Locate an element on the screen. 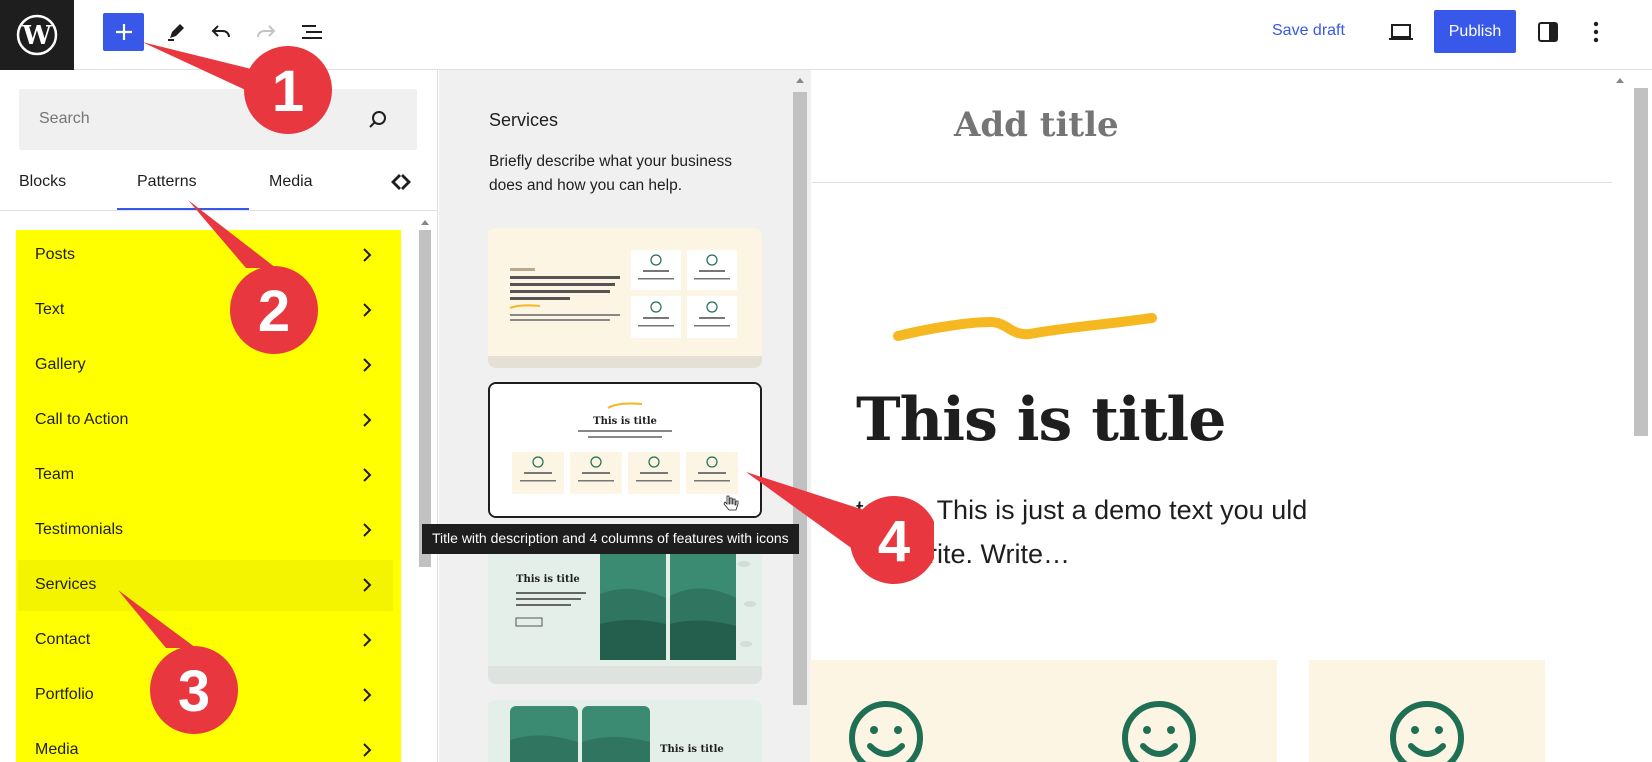 The image size is (1652, 762). post-title-input: Add title is located at coordinates (1036, 125).